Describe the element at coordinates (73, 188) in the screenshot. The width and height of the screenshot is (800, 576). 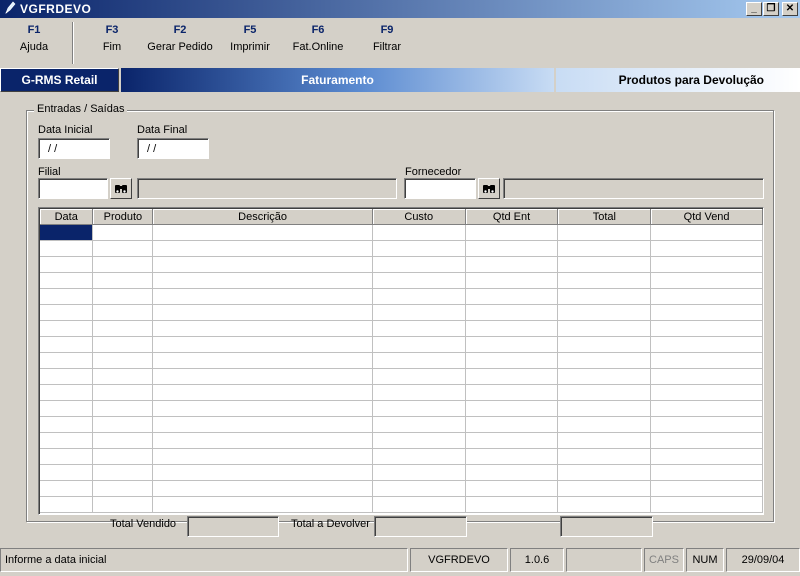
I see `branch-field` at that location.